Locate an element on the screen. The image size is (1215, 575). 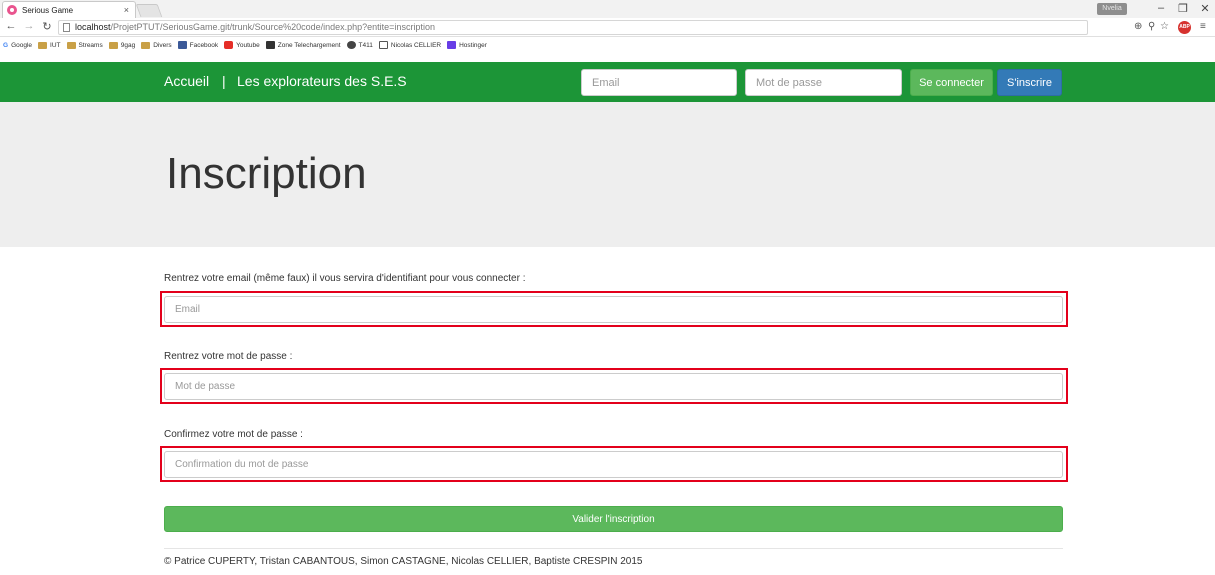
navbar-email-input is located at coordinates (659, 82).